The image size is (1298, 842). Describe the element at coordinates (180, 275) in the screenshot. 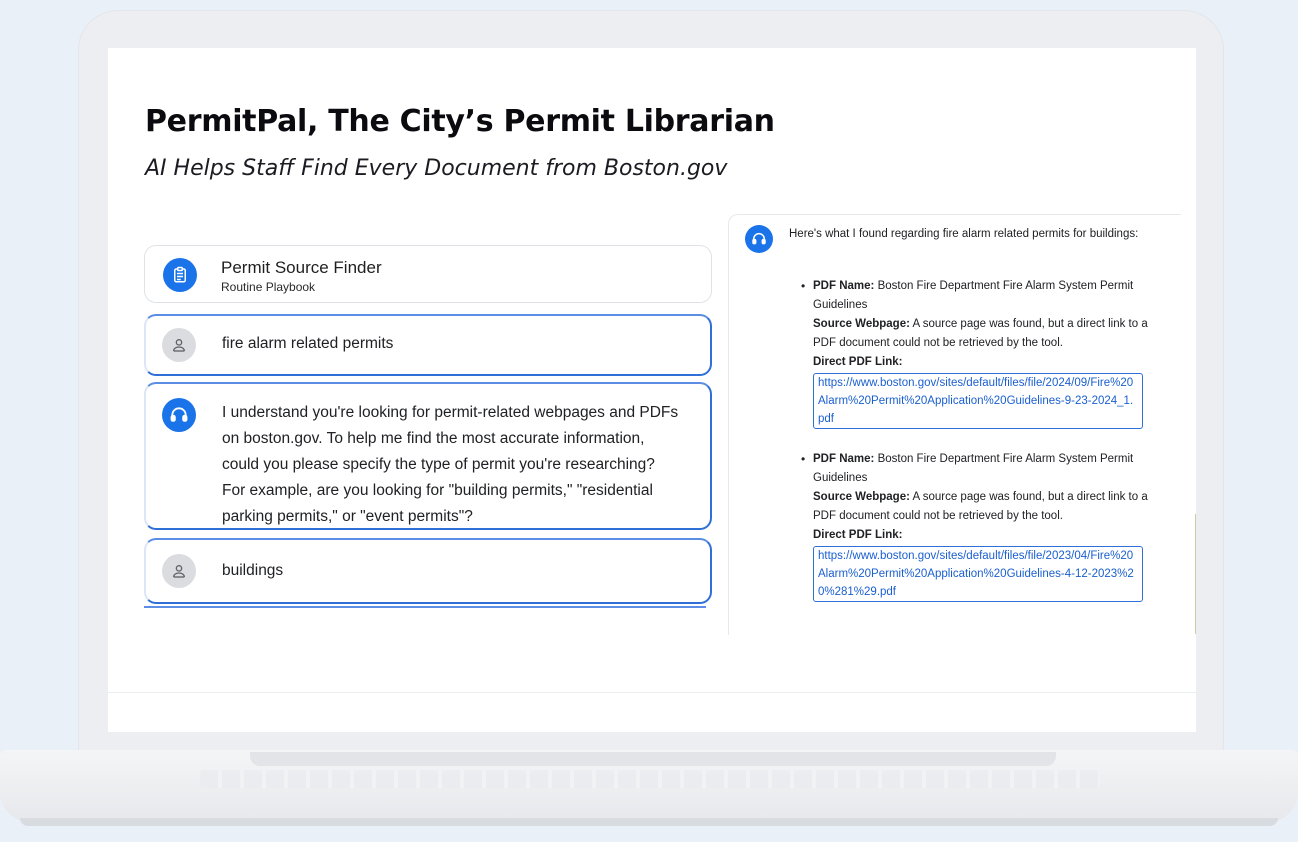

I see `clipboard-icon` at that location.